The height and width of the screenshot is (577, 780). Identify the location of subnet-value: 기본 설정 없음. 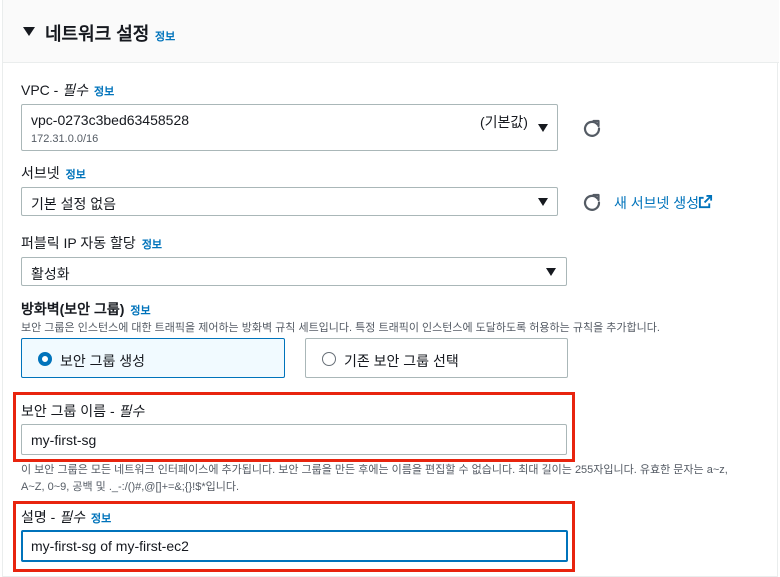
(74, 204).